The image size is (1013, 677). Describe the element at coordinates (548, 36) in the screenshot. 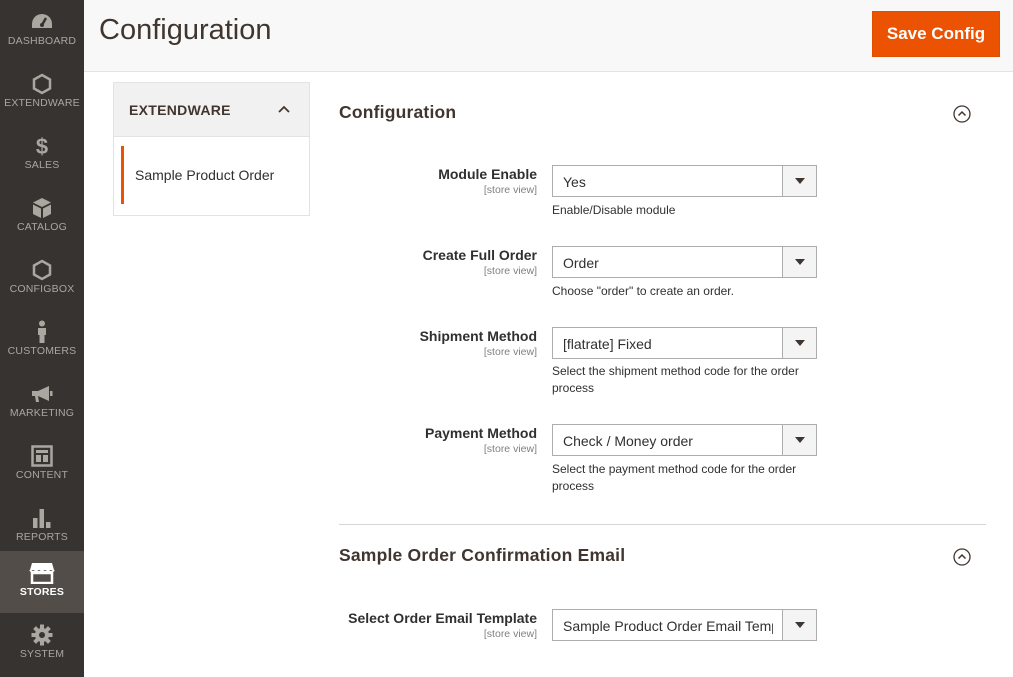

I see `page-header: Configuration Save Config` at that location.